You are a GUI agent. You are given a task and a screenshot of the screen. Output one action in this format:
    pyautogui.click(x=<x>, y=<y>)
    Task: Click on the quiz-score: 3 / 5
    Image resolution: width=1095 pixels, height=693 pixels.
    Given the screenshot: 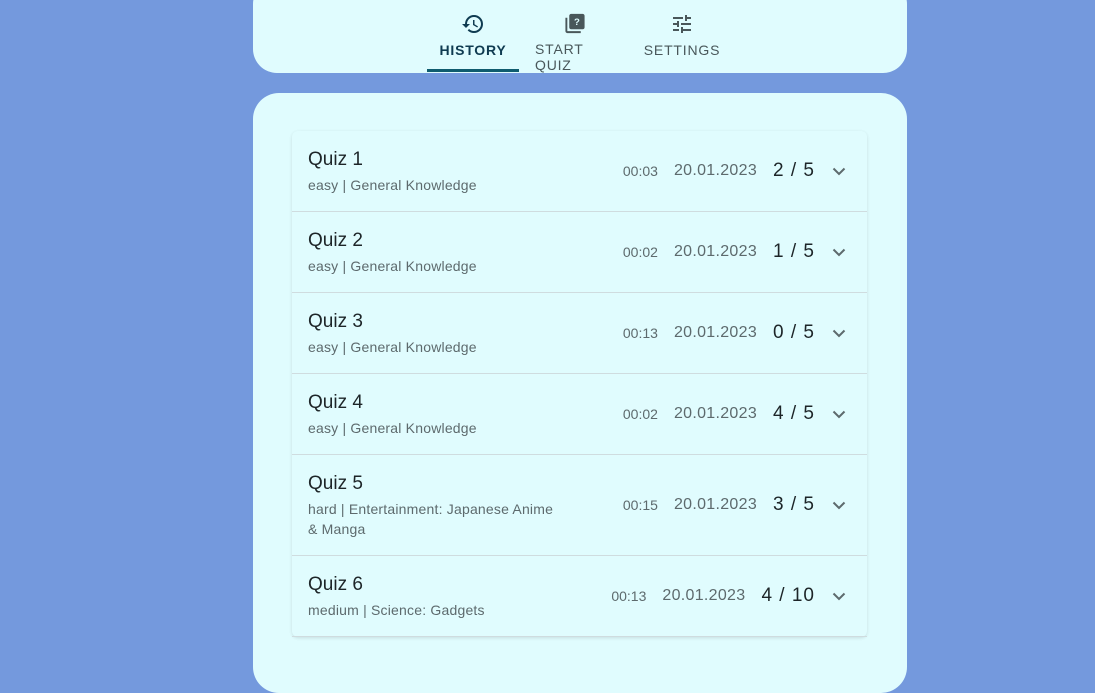 What is the action you would take?
    pyautogui.click(x=794, y=504)
    